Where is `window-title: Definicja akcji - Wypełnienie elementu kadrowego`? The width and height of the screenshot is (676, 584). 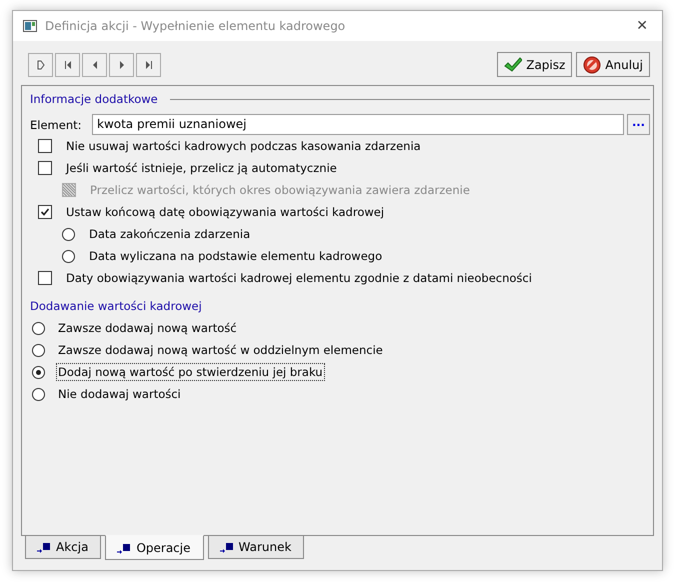 window-title: Definicja akcji - Wypełnienie elementu kadrowego is located at coordinates (195, 26).